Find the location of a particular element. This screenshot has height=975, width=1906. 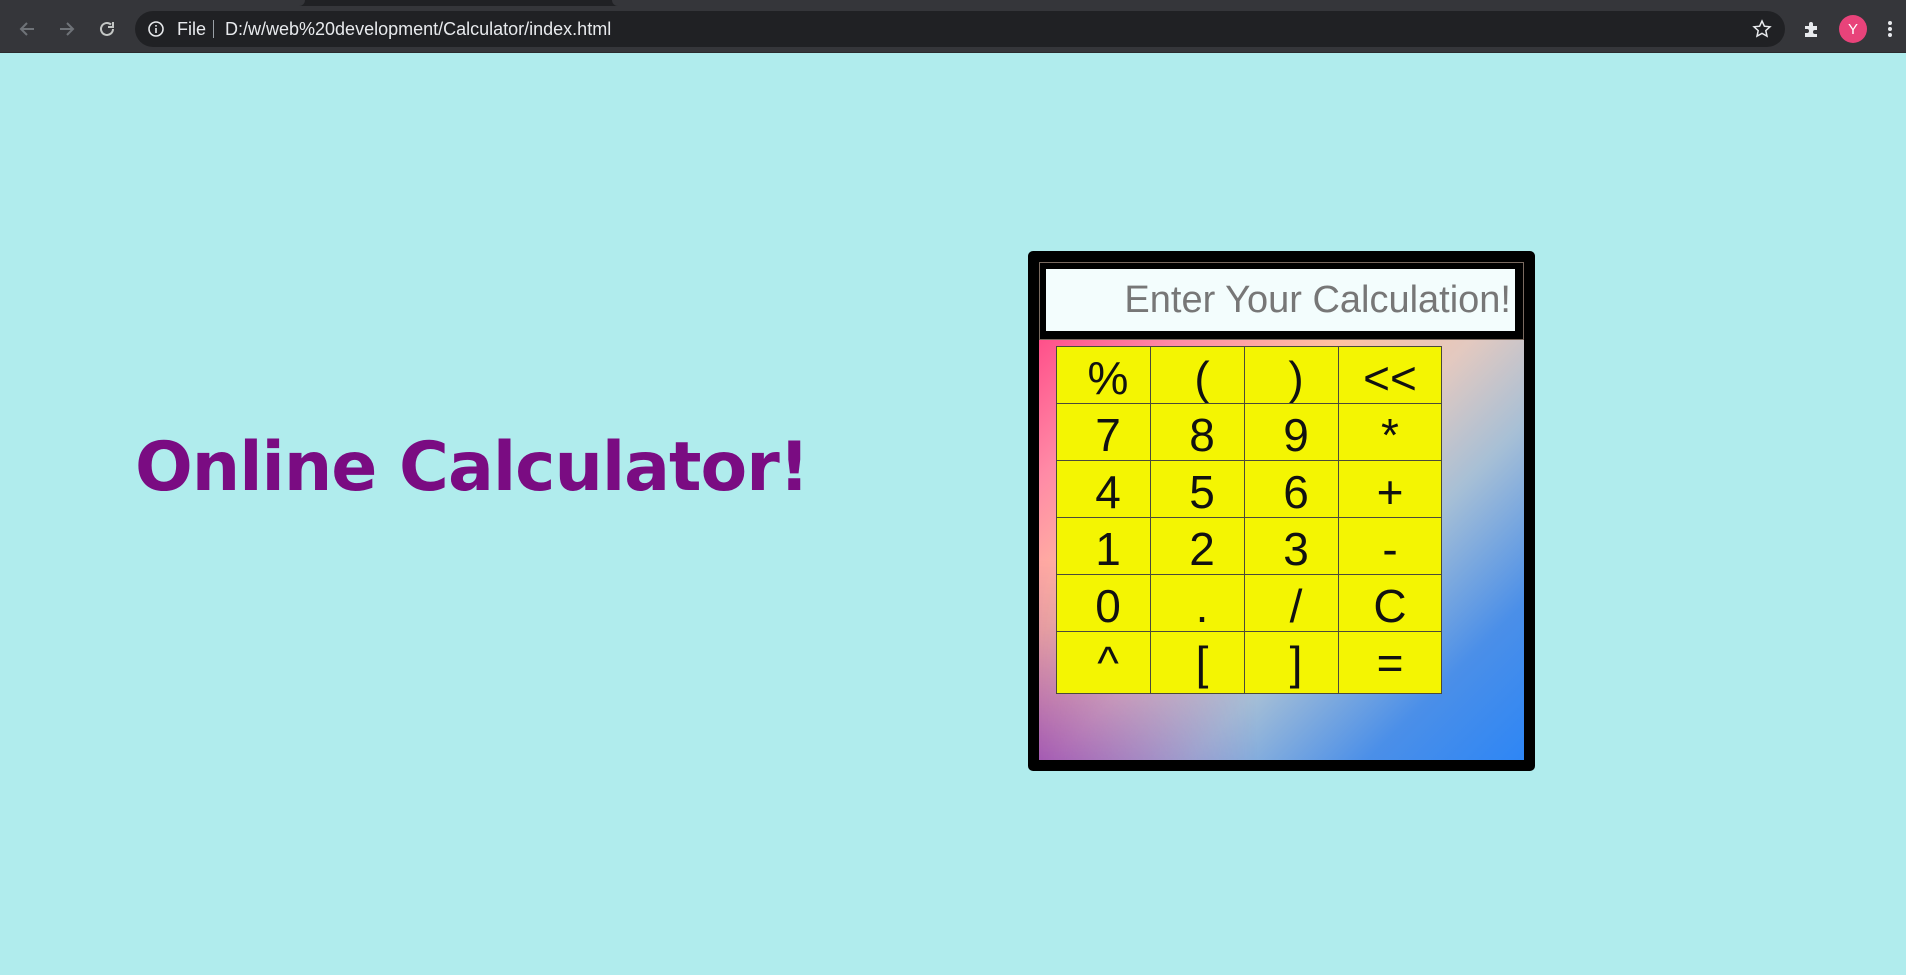

key-multiply-button: * is located at coordinates (1390, 434).